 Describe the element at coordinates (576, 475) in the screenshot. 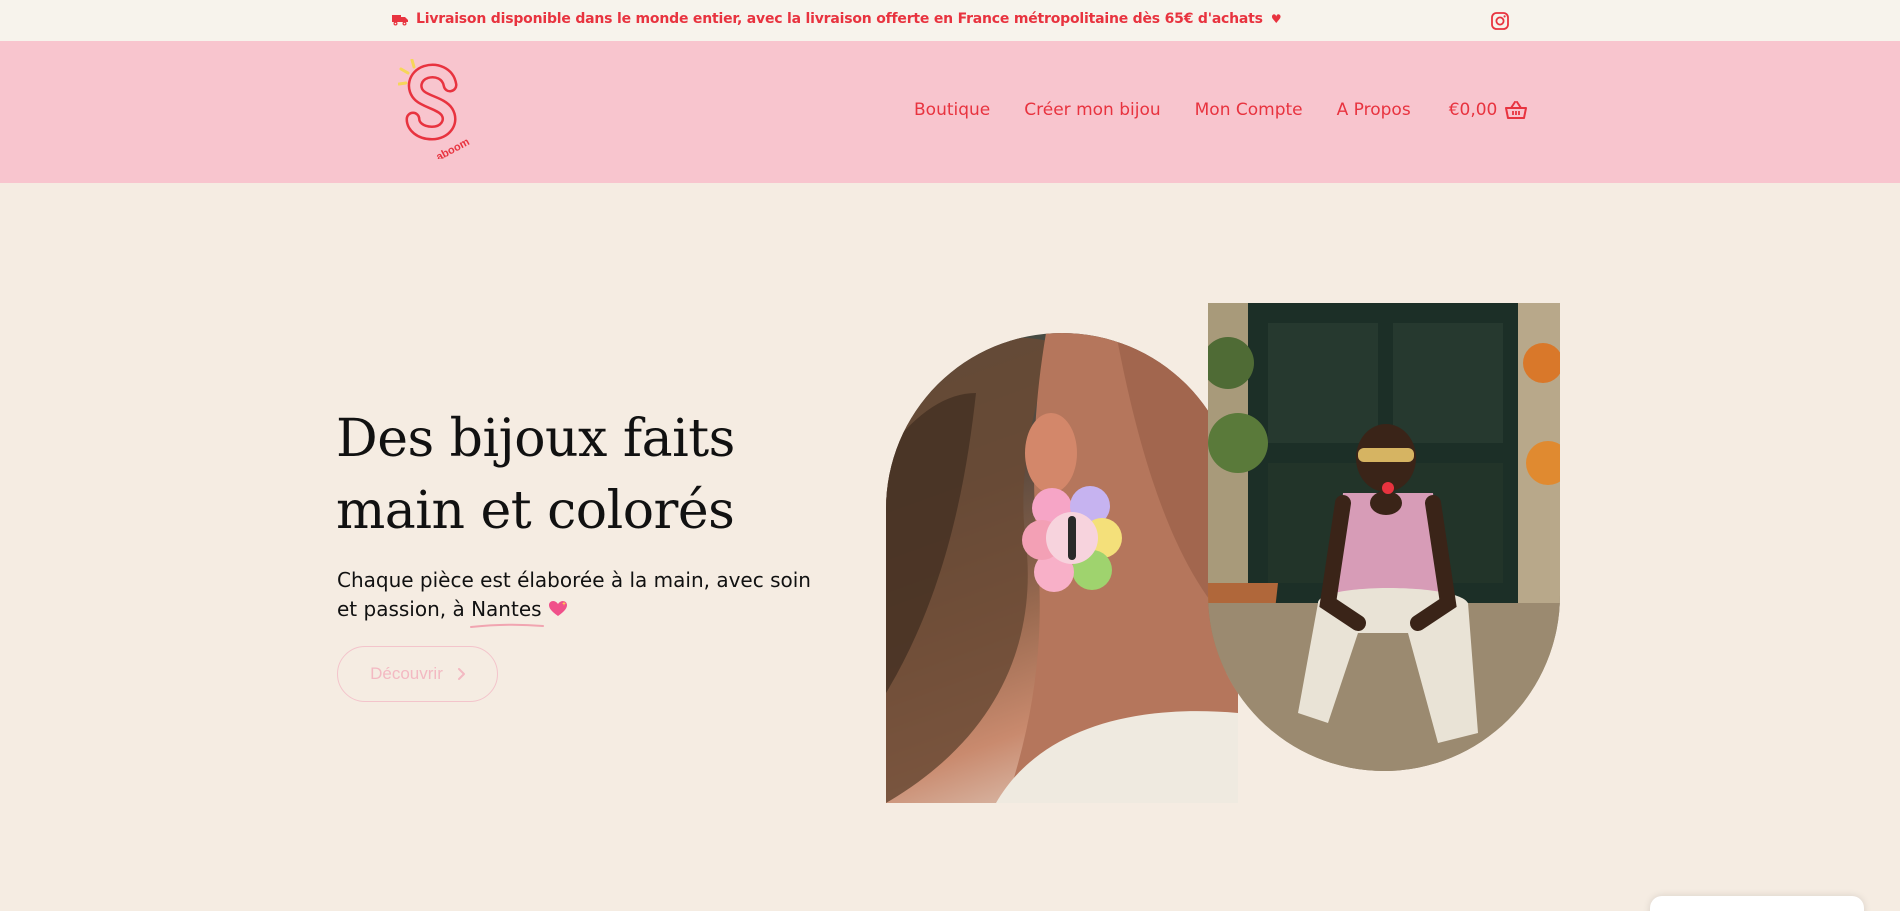

I see `hero-title: Des bijoux faits main et colorés` at that location.